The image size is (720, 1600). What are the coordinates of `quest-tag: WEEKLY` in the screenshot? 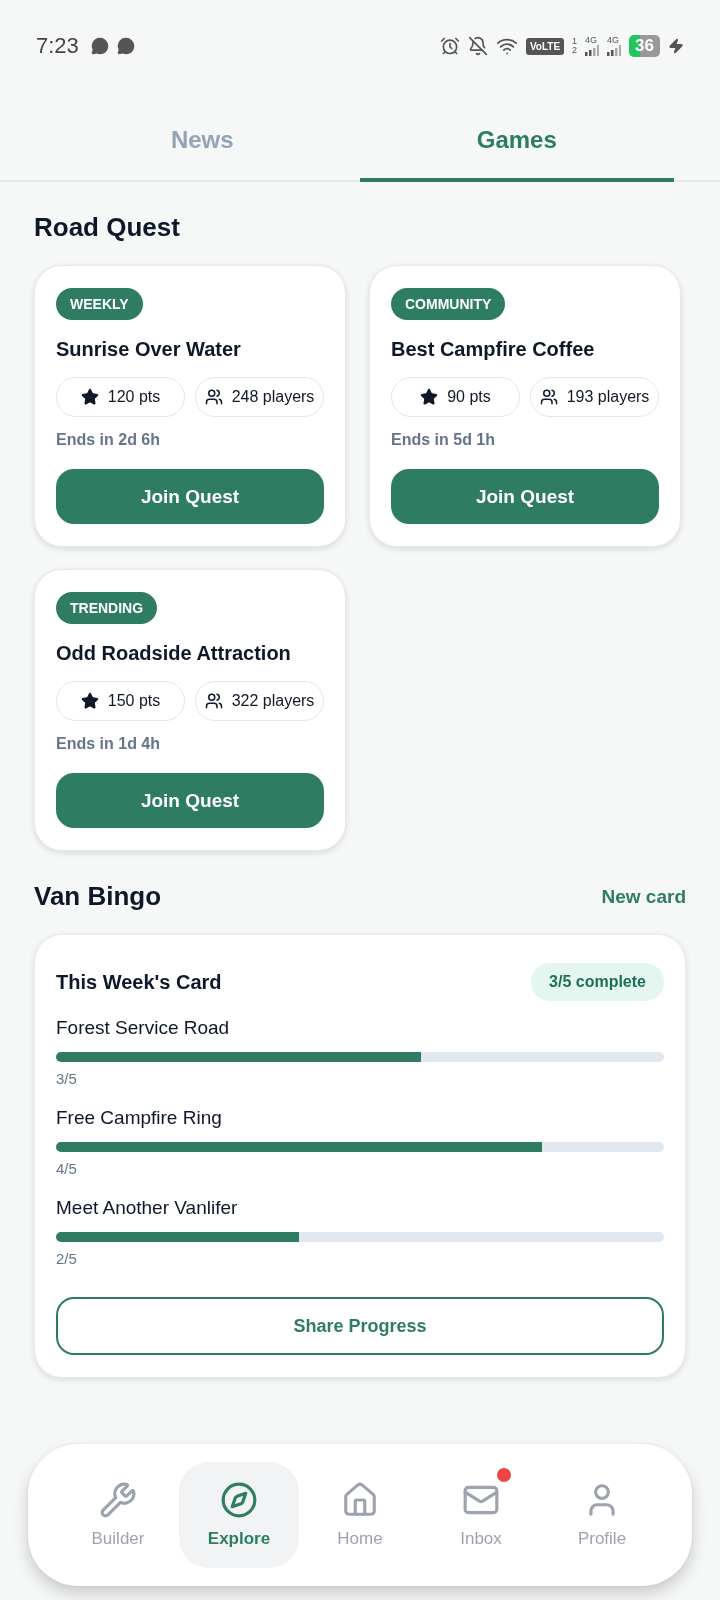 It's located at (99, 304).